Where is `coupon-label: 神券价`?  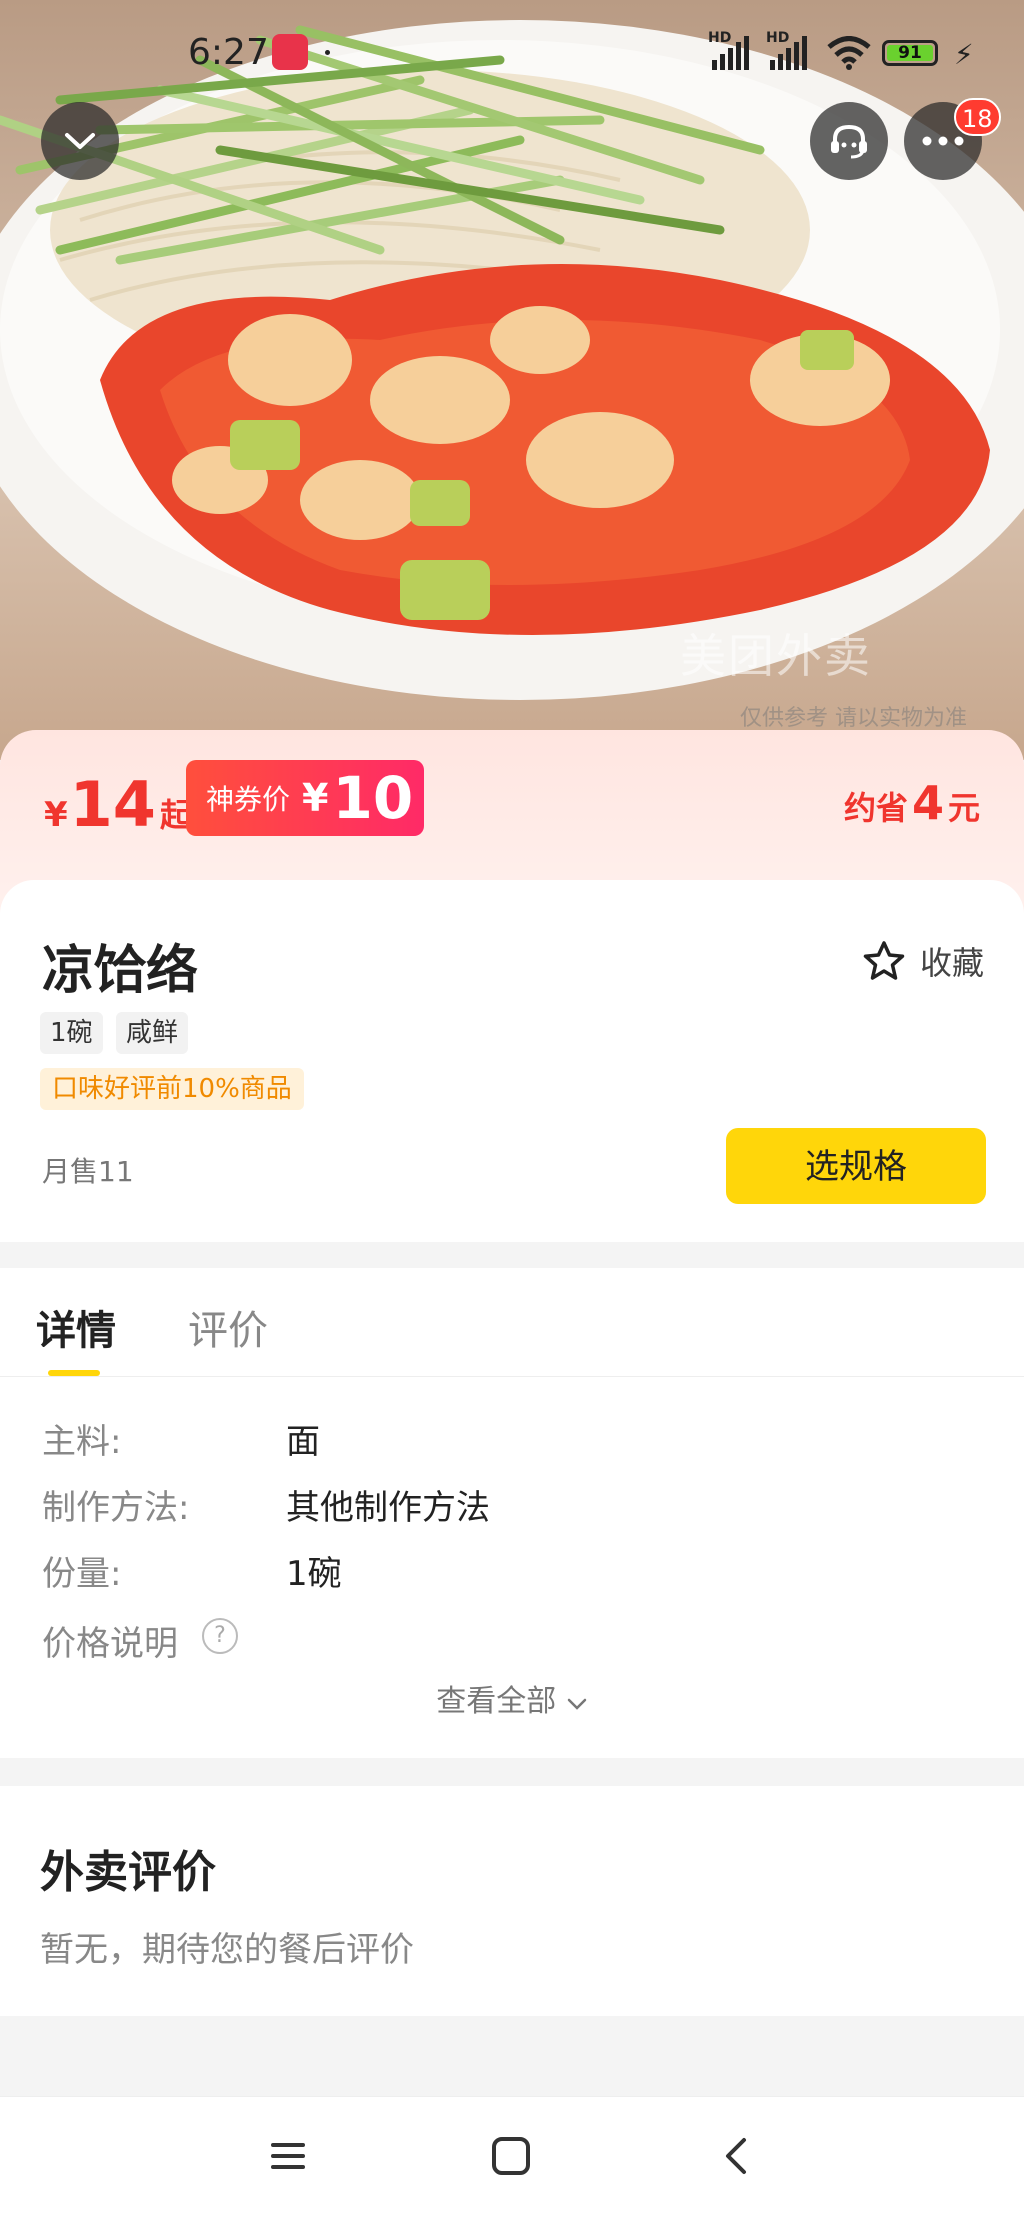
coupon-label: 神券价 is located at coordinates (248, 799).